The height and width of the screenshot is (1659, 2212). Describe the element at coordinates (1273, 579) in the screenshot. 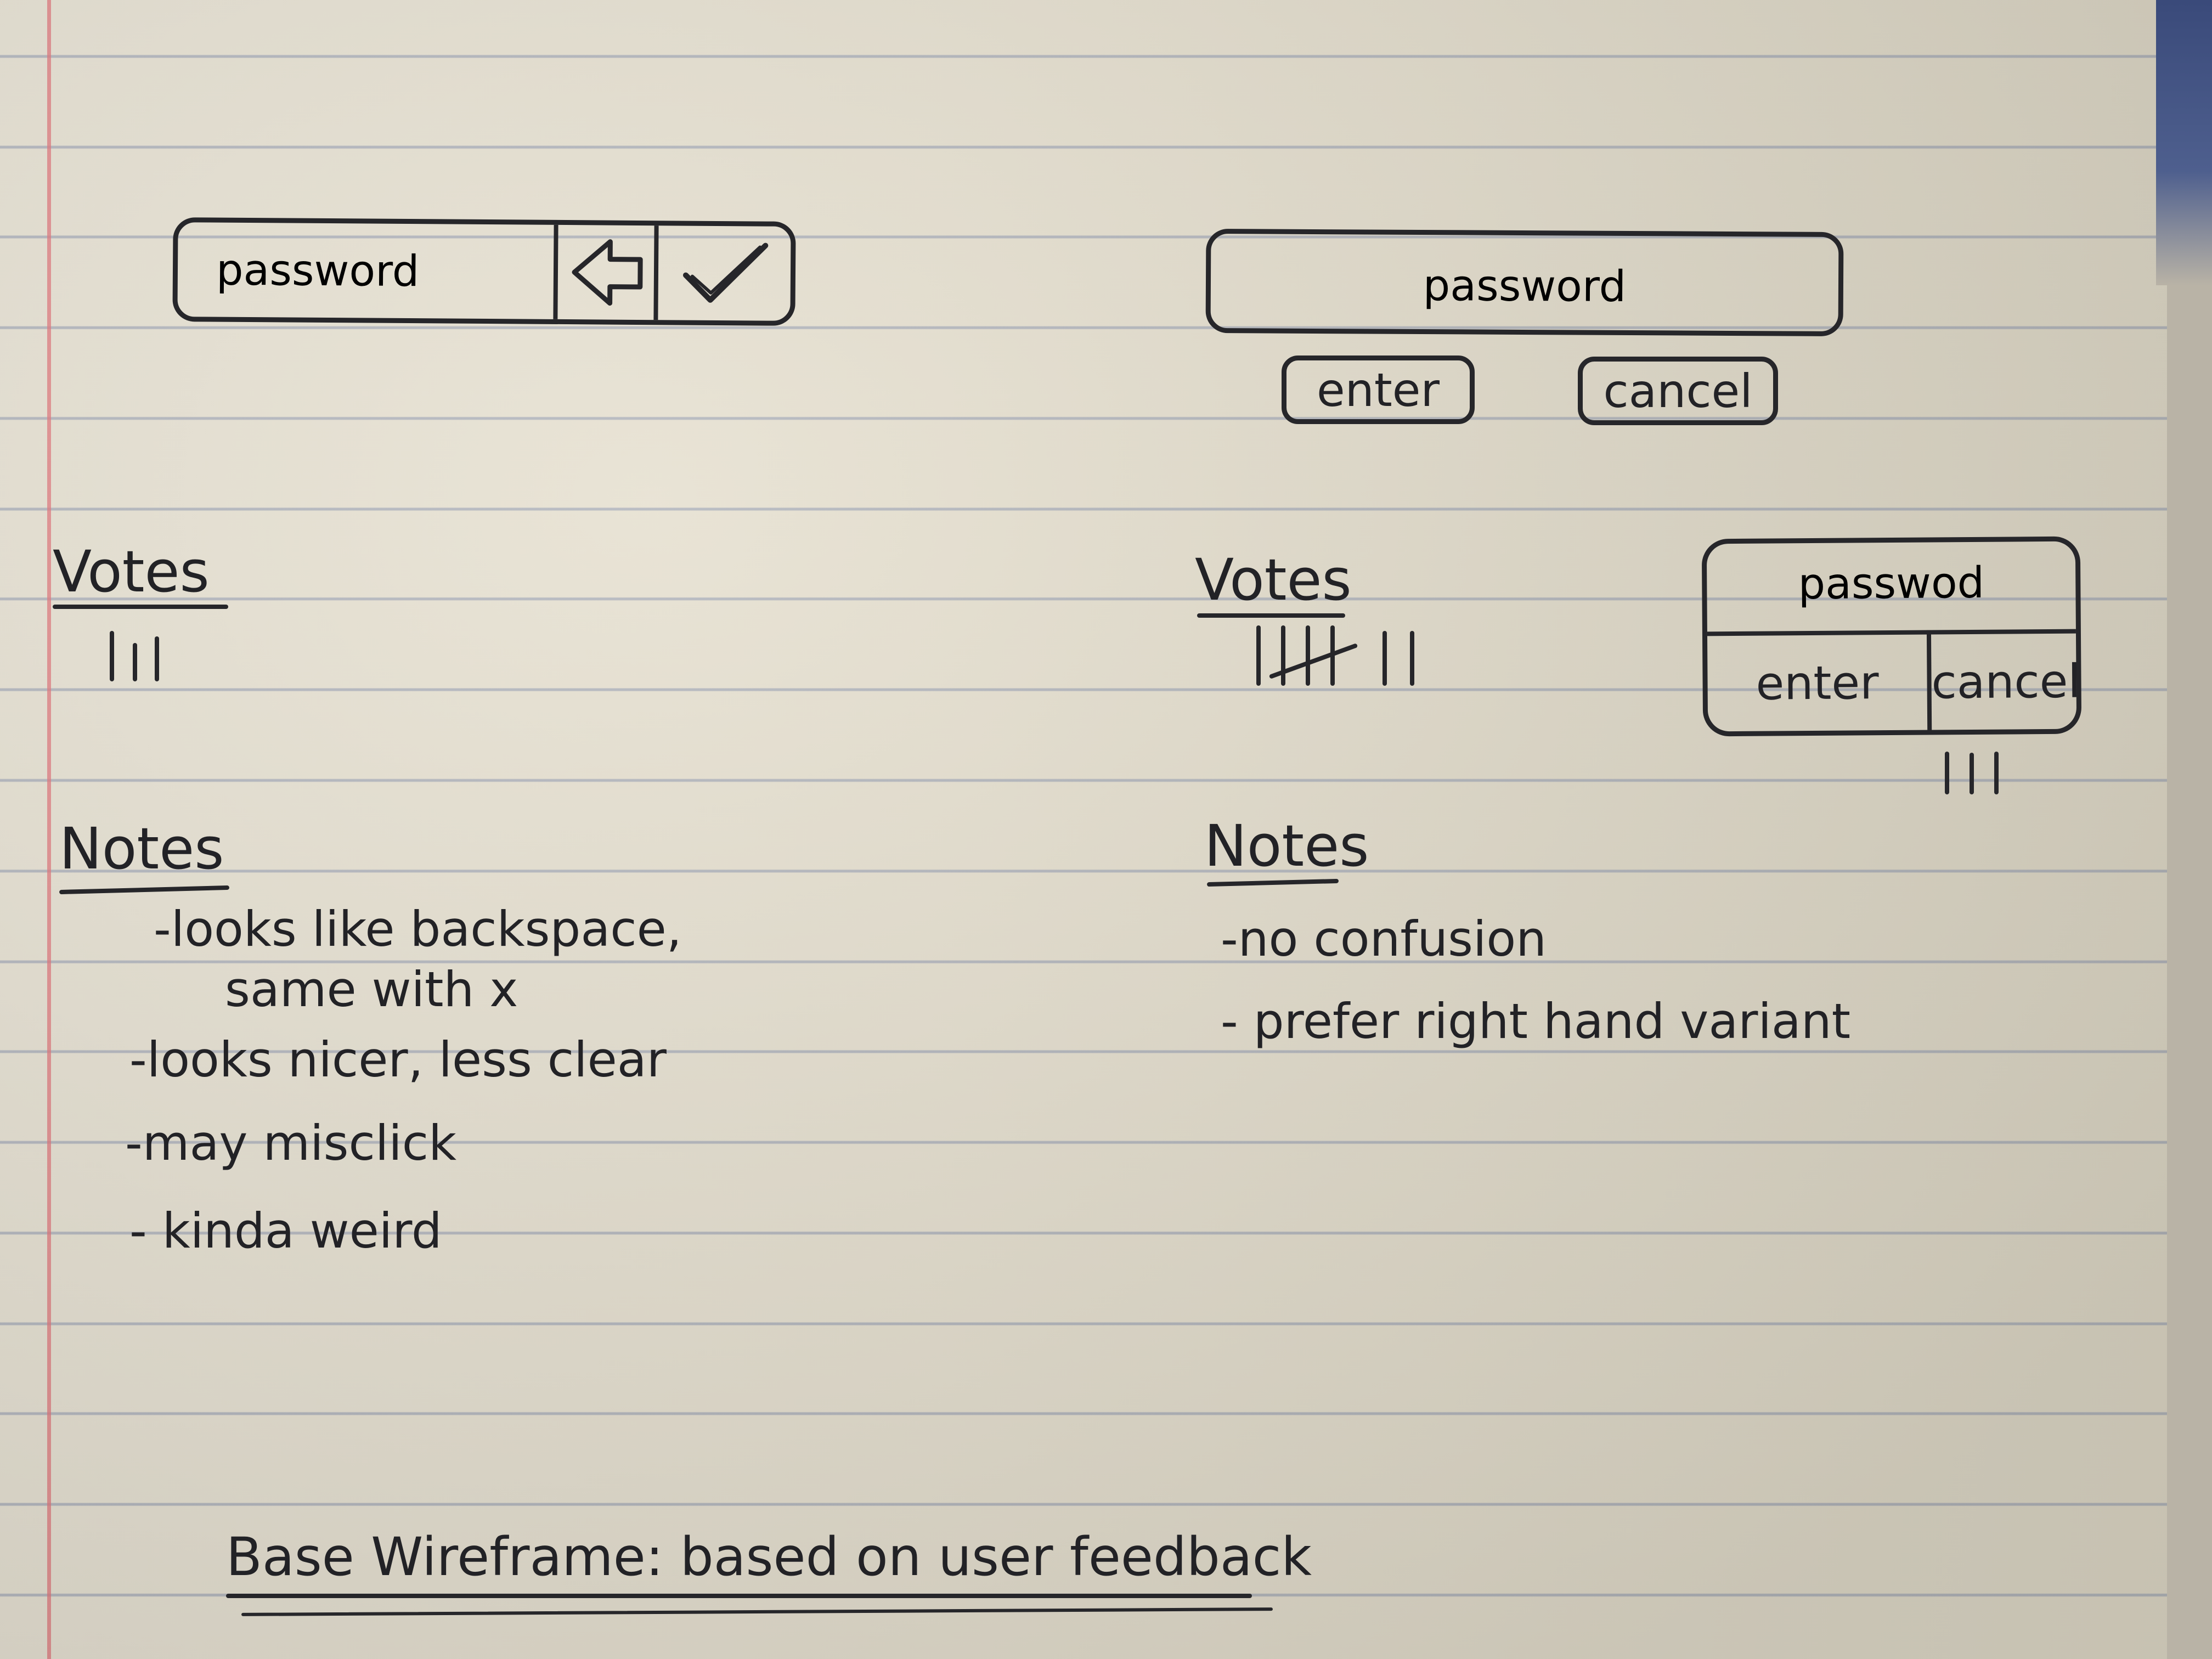

I see `variant-b-votes-heading: Votes` at that location.